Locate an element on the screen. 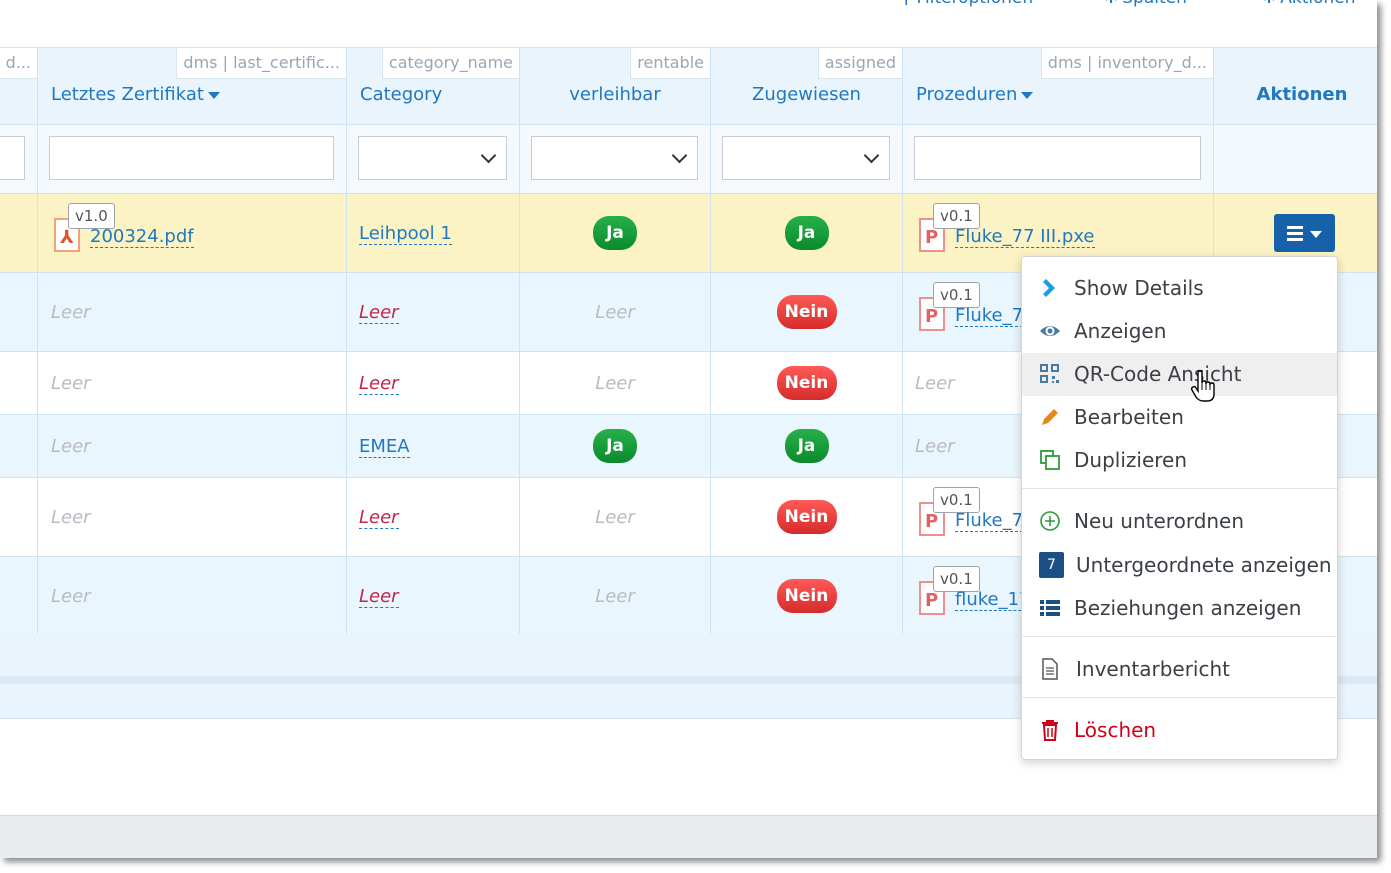 The height and width of the screenshot is (873, 1391). document-icon is located at coordinates (1050, 669).